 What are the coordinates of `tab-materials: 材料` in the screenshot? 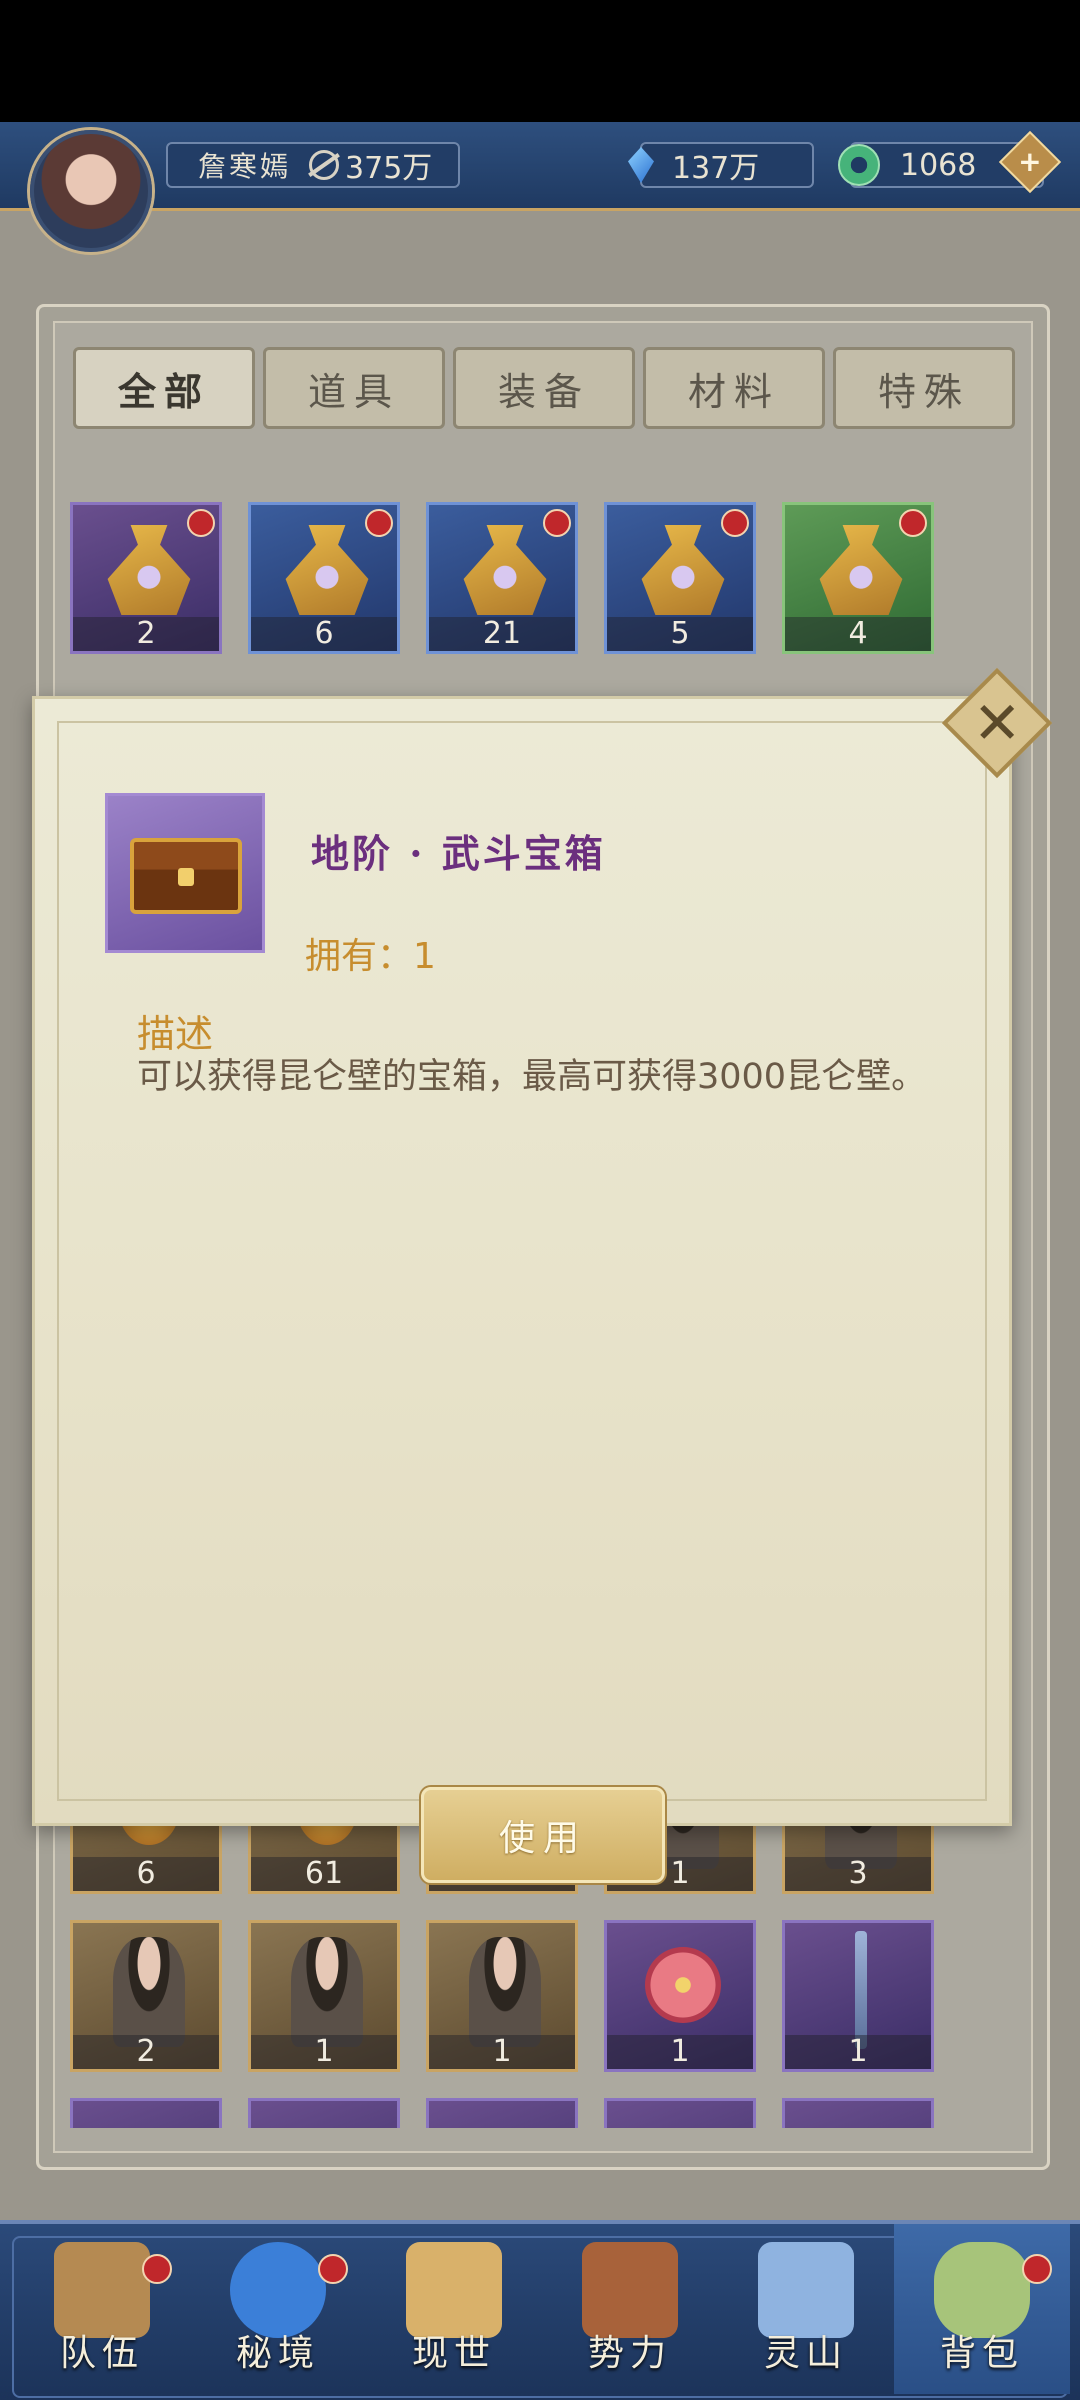 It's located at (734, 388).